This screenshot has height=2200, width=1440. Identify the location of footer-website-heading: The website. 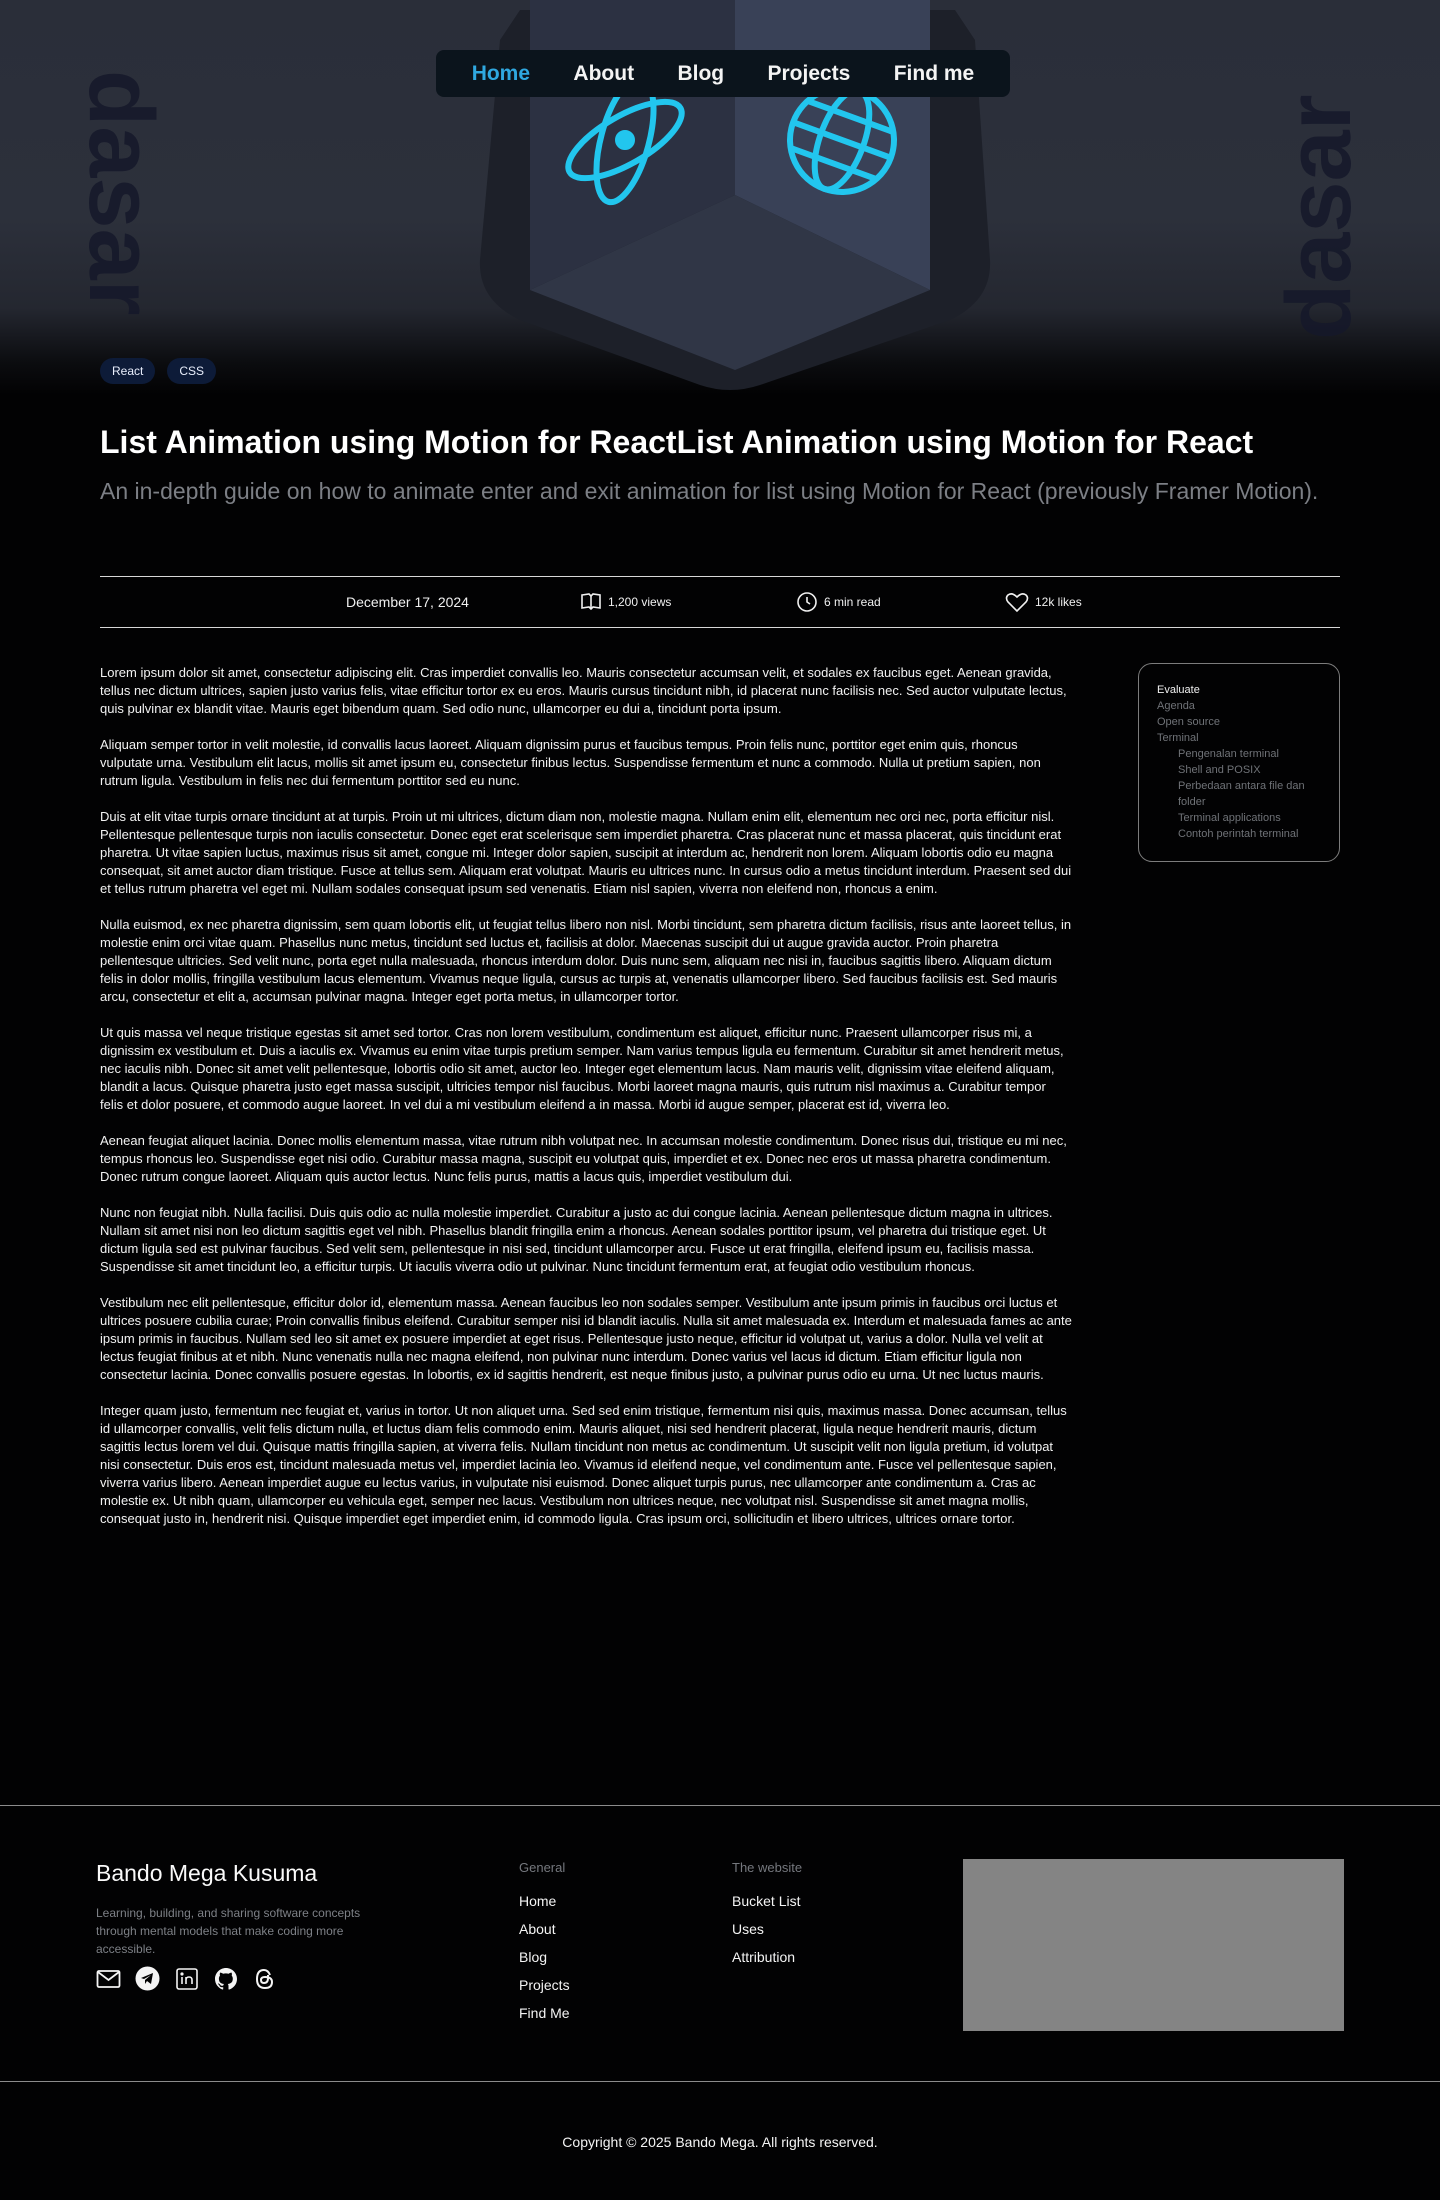
(767, 1867).